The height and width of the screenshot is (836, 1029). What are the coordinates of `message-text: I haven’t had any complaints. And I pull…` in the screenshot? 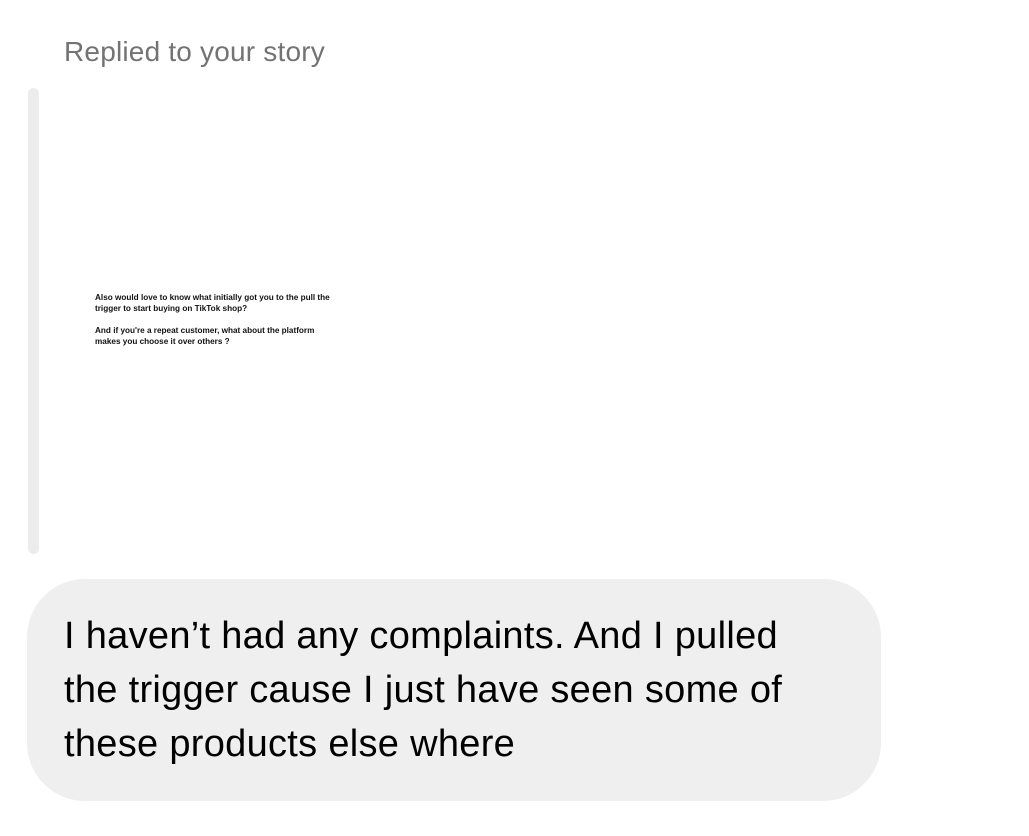 It's located at (423, 690).